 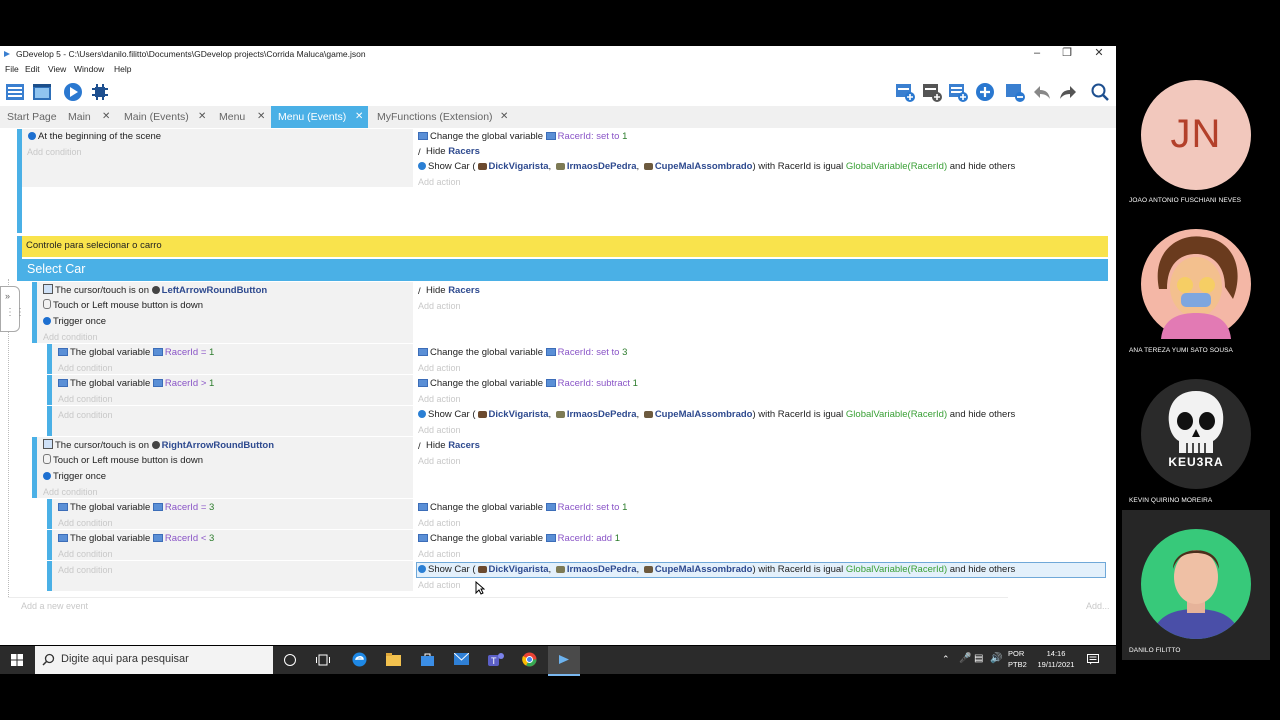 I want to click on search-icon, so click(x=1100, y=92).